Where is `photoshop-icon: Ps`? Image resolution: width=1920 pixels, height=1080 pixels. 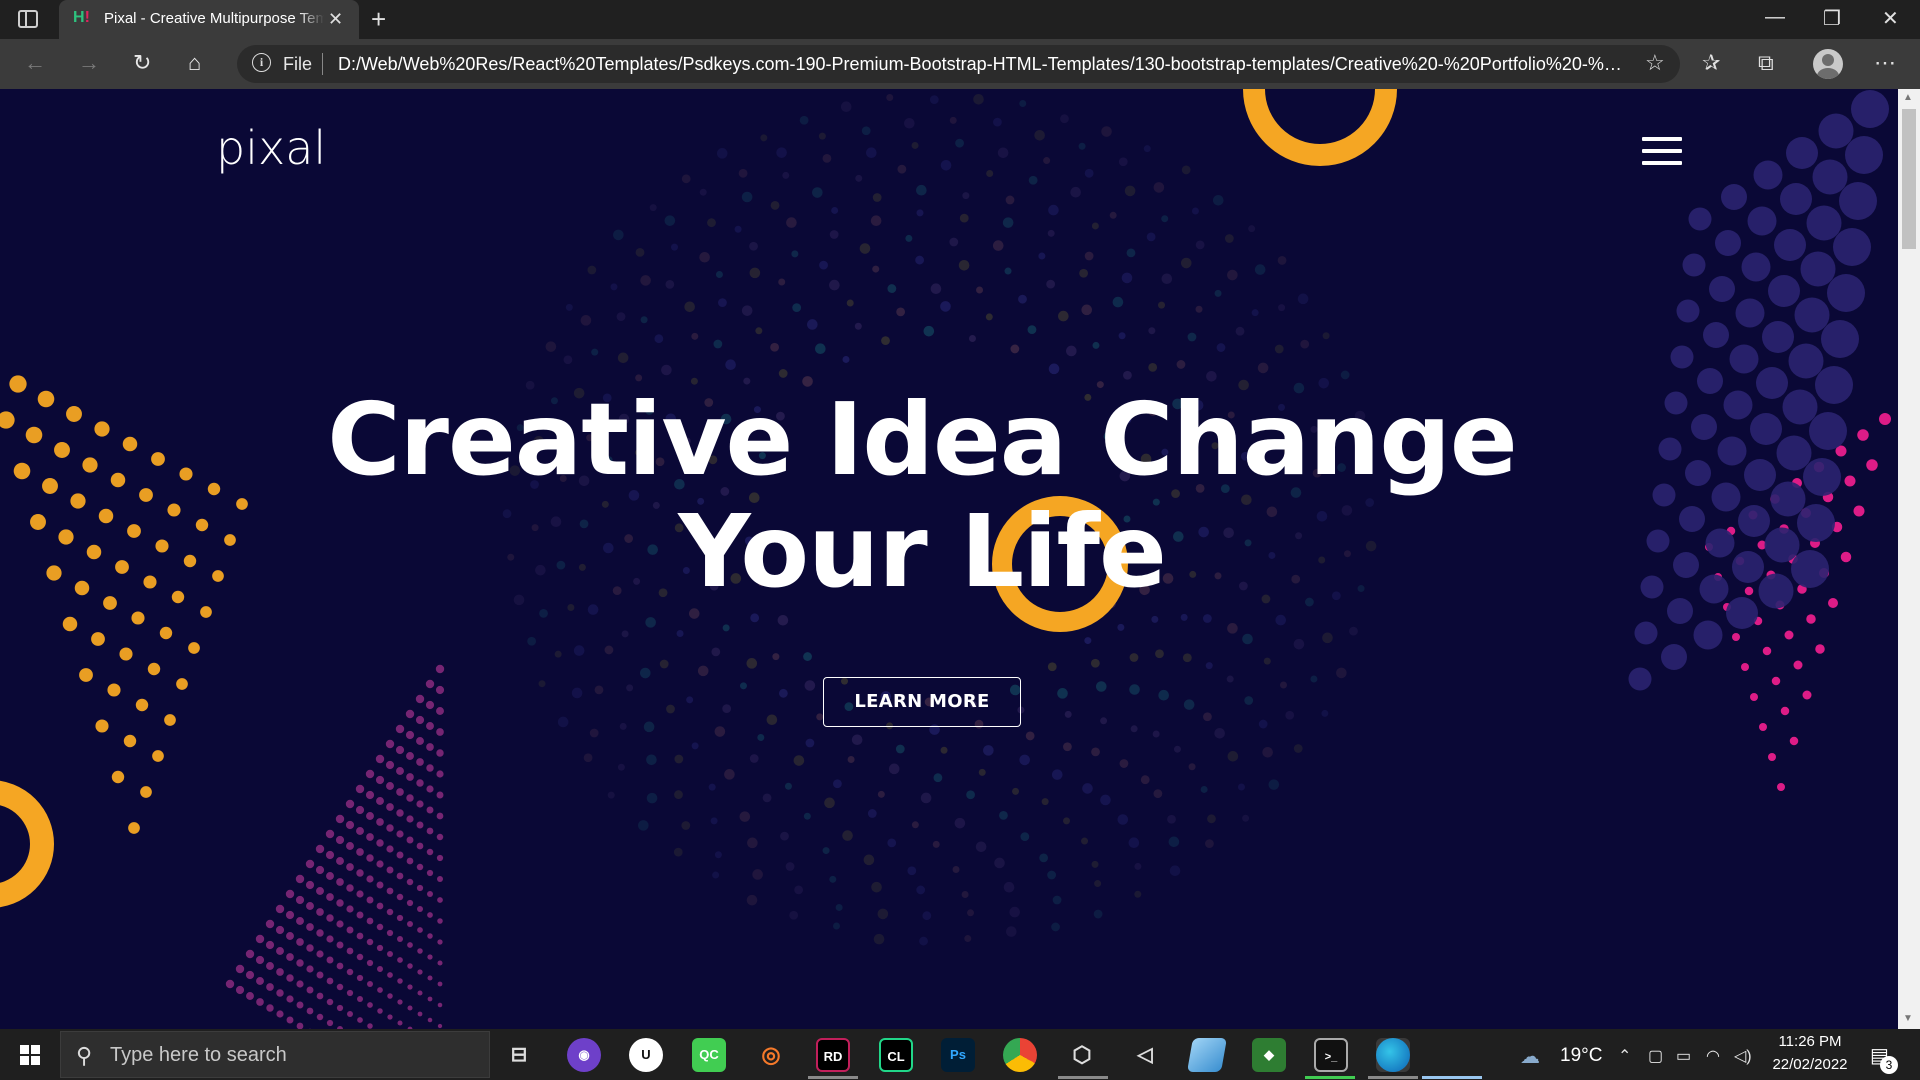 photoshop-icon: Ps is located at coordinates (958, 1055).